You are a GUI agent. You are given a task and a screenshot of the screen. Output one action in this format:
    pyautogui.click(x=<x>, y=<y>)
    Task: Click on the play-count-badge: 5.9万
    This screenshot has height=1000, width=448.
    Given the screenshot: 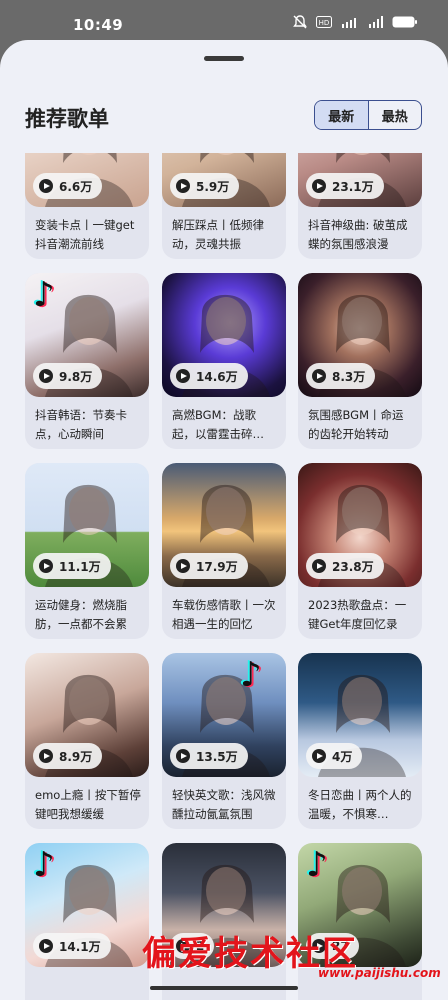 What is the action you would take?
    pyautogui.click(x=205, y=186)
    